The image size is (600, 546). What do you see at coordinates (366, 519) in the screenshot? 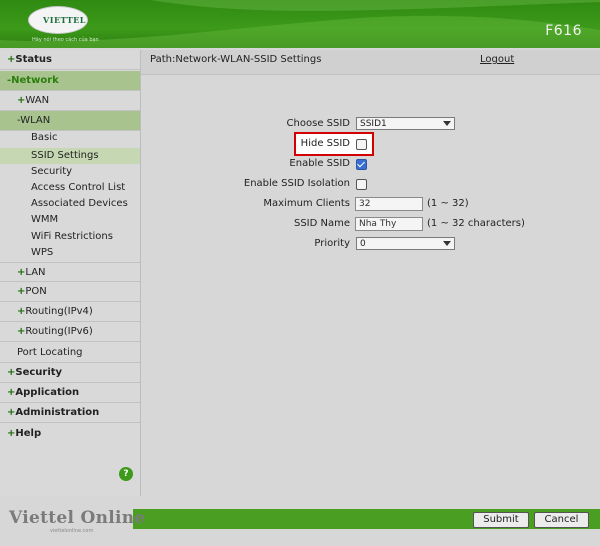
I see `footer-green-bar` at bounding box center [366, 519].